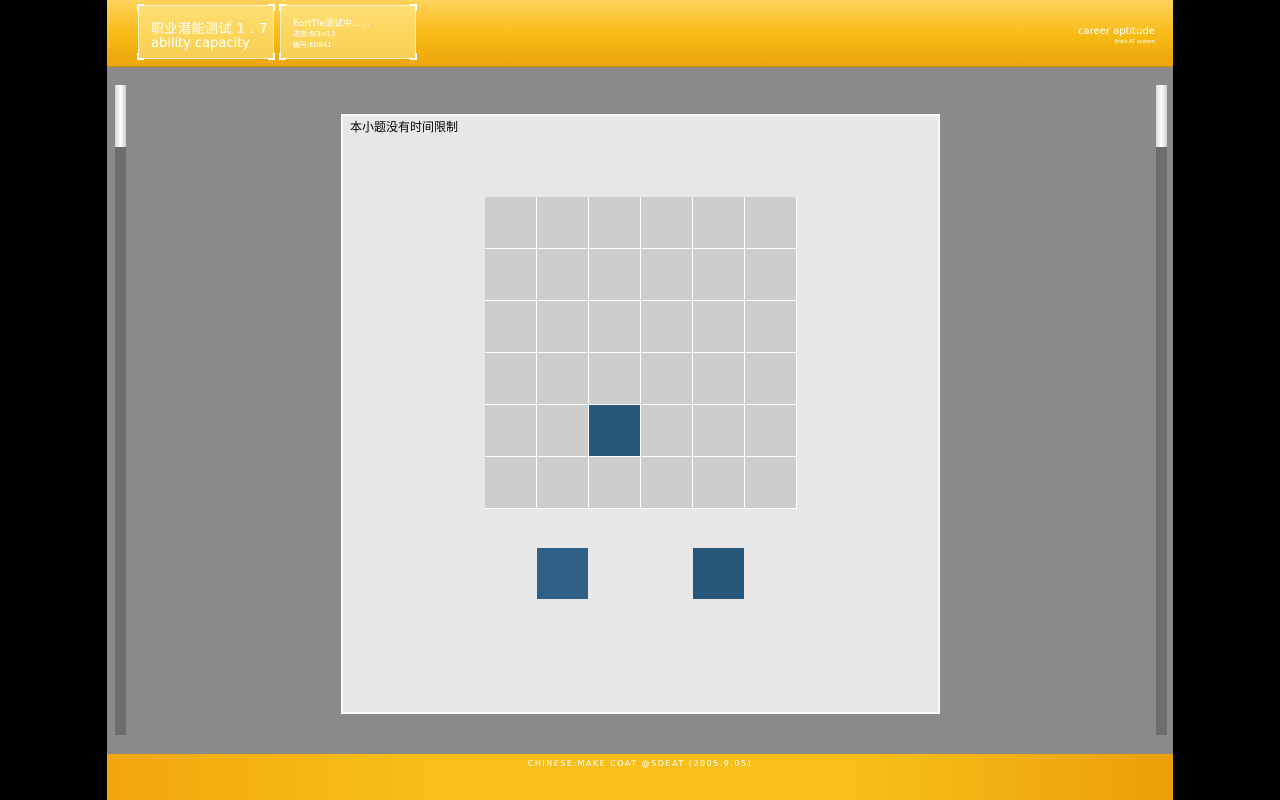 Image resolution: width=1280 pixels, height=800 pixels. What do you see at coordinates (614, 430) in the screenshot?
I see `grid-cell-filled` at bounding box center [614, 430].